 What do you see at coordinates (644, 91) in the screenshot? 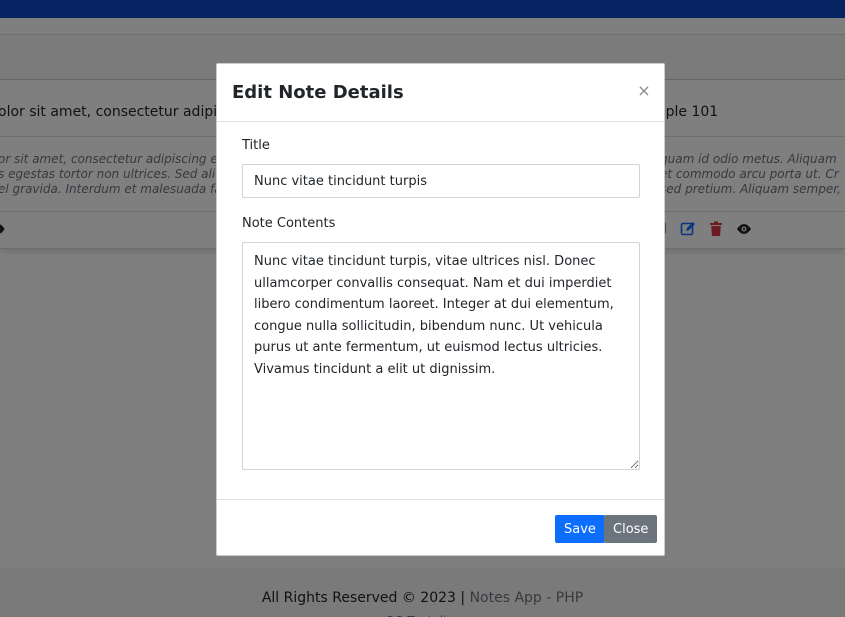
I see `close-icon: ×` at bounding box center [644, 91].